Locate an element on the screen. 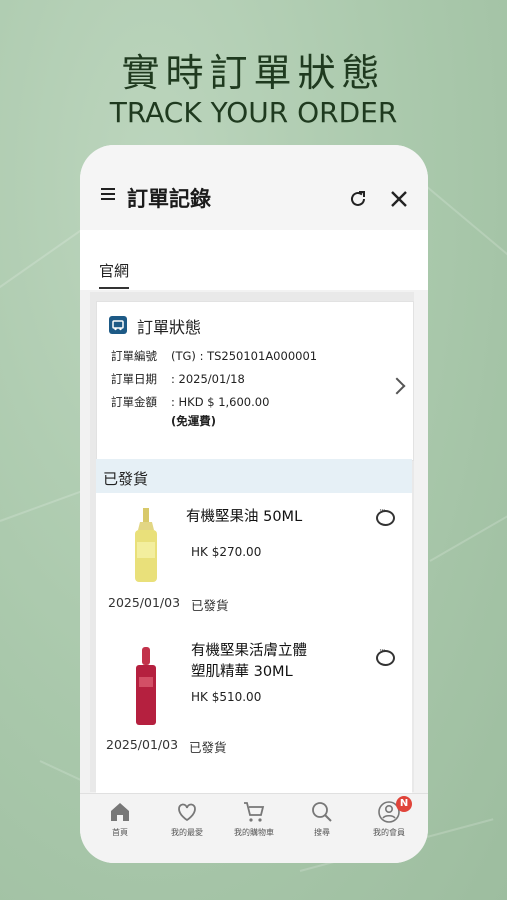 Image resolution: width=507 pixels, height=900 pixels. nav-cart: 我的購物車 is located at coordinates (254, 819).